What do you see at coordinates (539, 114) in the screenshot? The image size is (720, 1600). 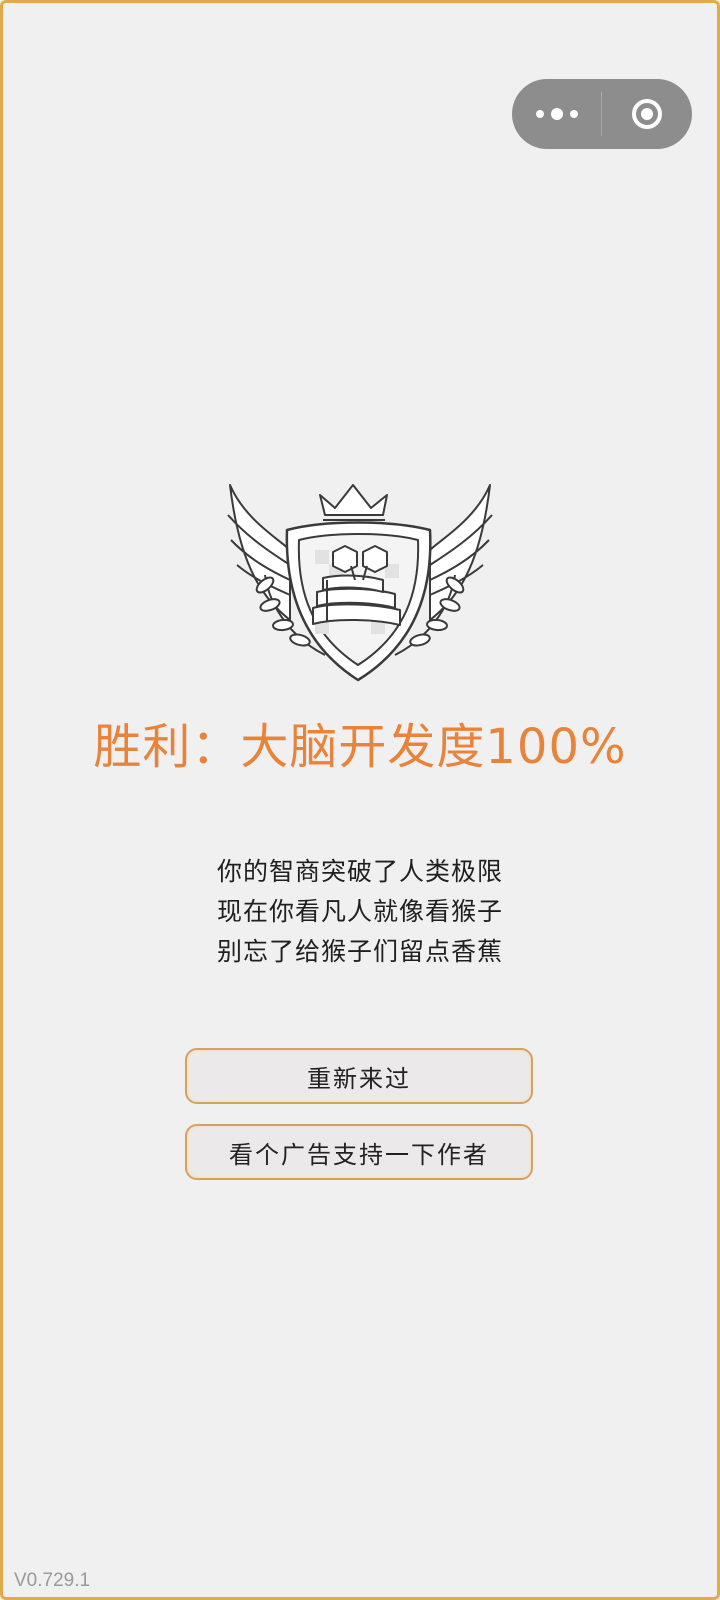 I see `more-dots-icon` at bounding box center [539, 114].